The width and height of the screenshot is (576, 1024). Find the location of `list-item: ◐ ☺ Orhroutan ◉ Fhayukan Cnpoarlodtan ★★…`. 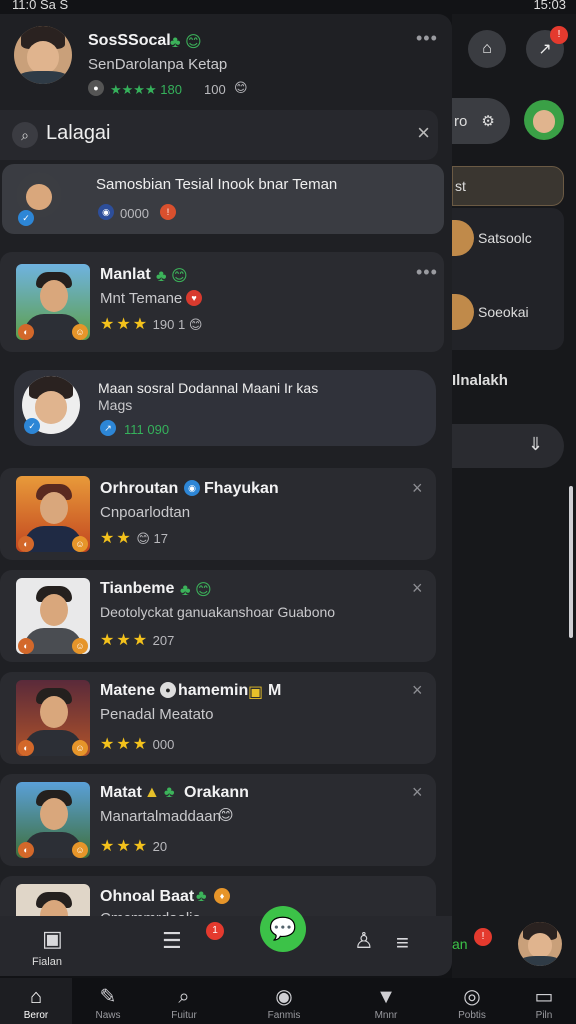

list-item: ◐ ☺ Orhroutan ◉ Fhayukan Cnpoarlodtan ★★… is located at coordinates (218, 514).